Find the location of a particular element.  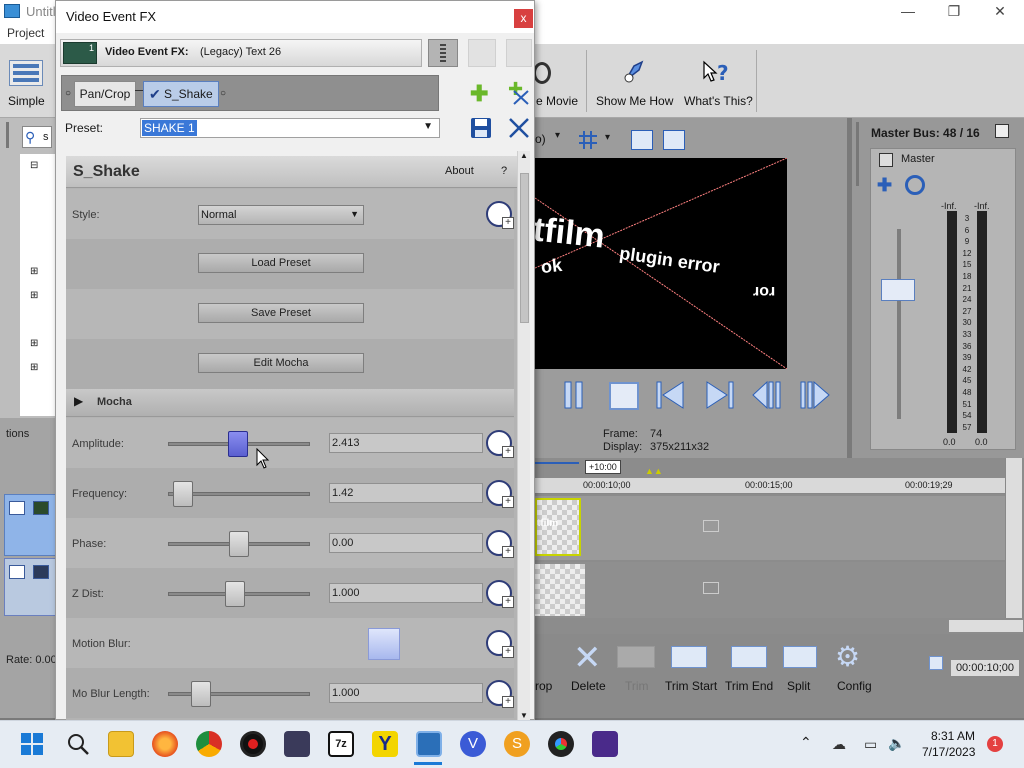

window-docking-tab: tions is located at coordinates (17, 434).